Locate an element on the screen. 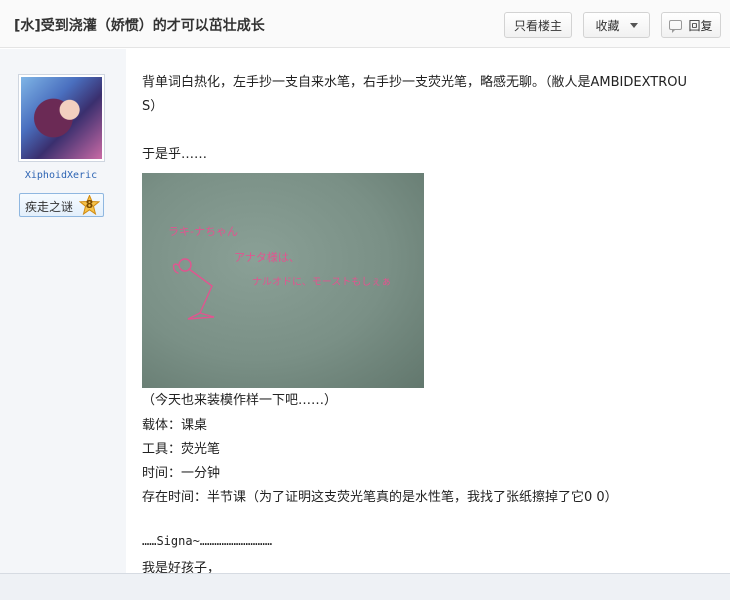 This screenshot has width=730, height=600. photo-text-3: ナルオドに、モーストもしぇぁ is located at coordinates (321, 282).